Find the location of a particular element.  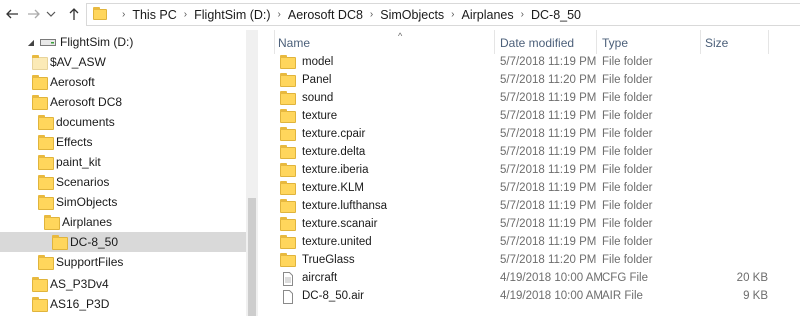

tree-item-av-asw: $AV_ASW is located at coordinates (123, 62).